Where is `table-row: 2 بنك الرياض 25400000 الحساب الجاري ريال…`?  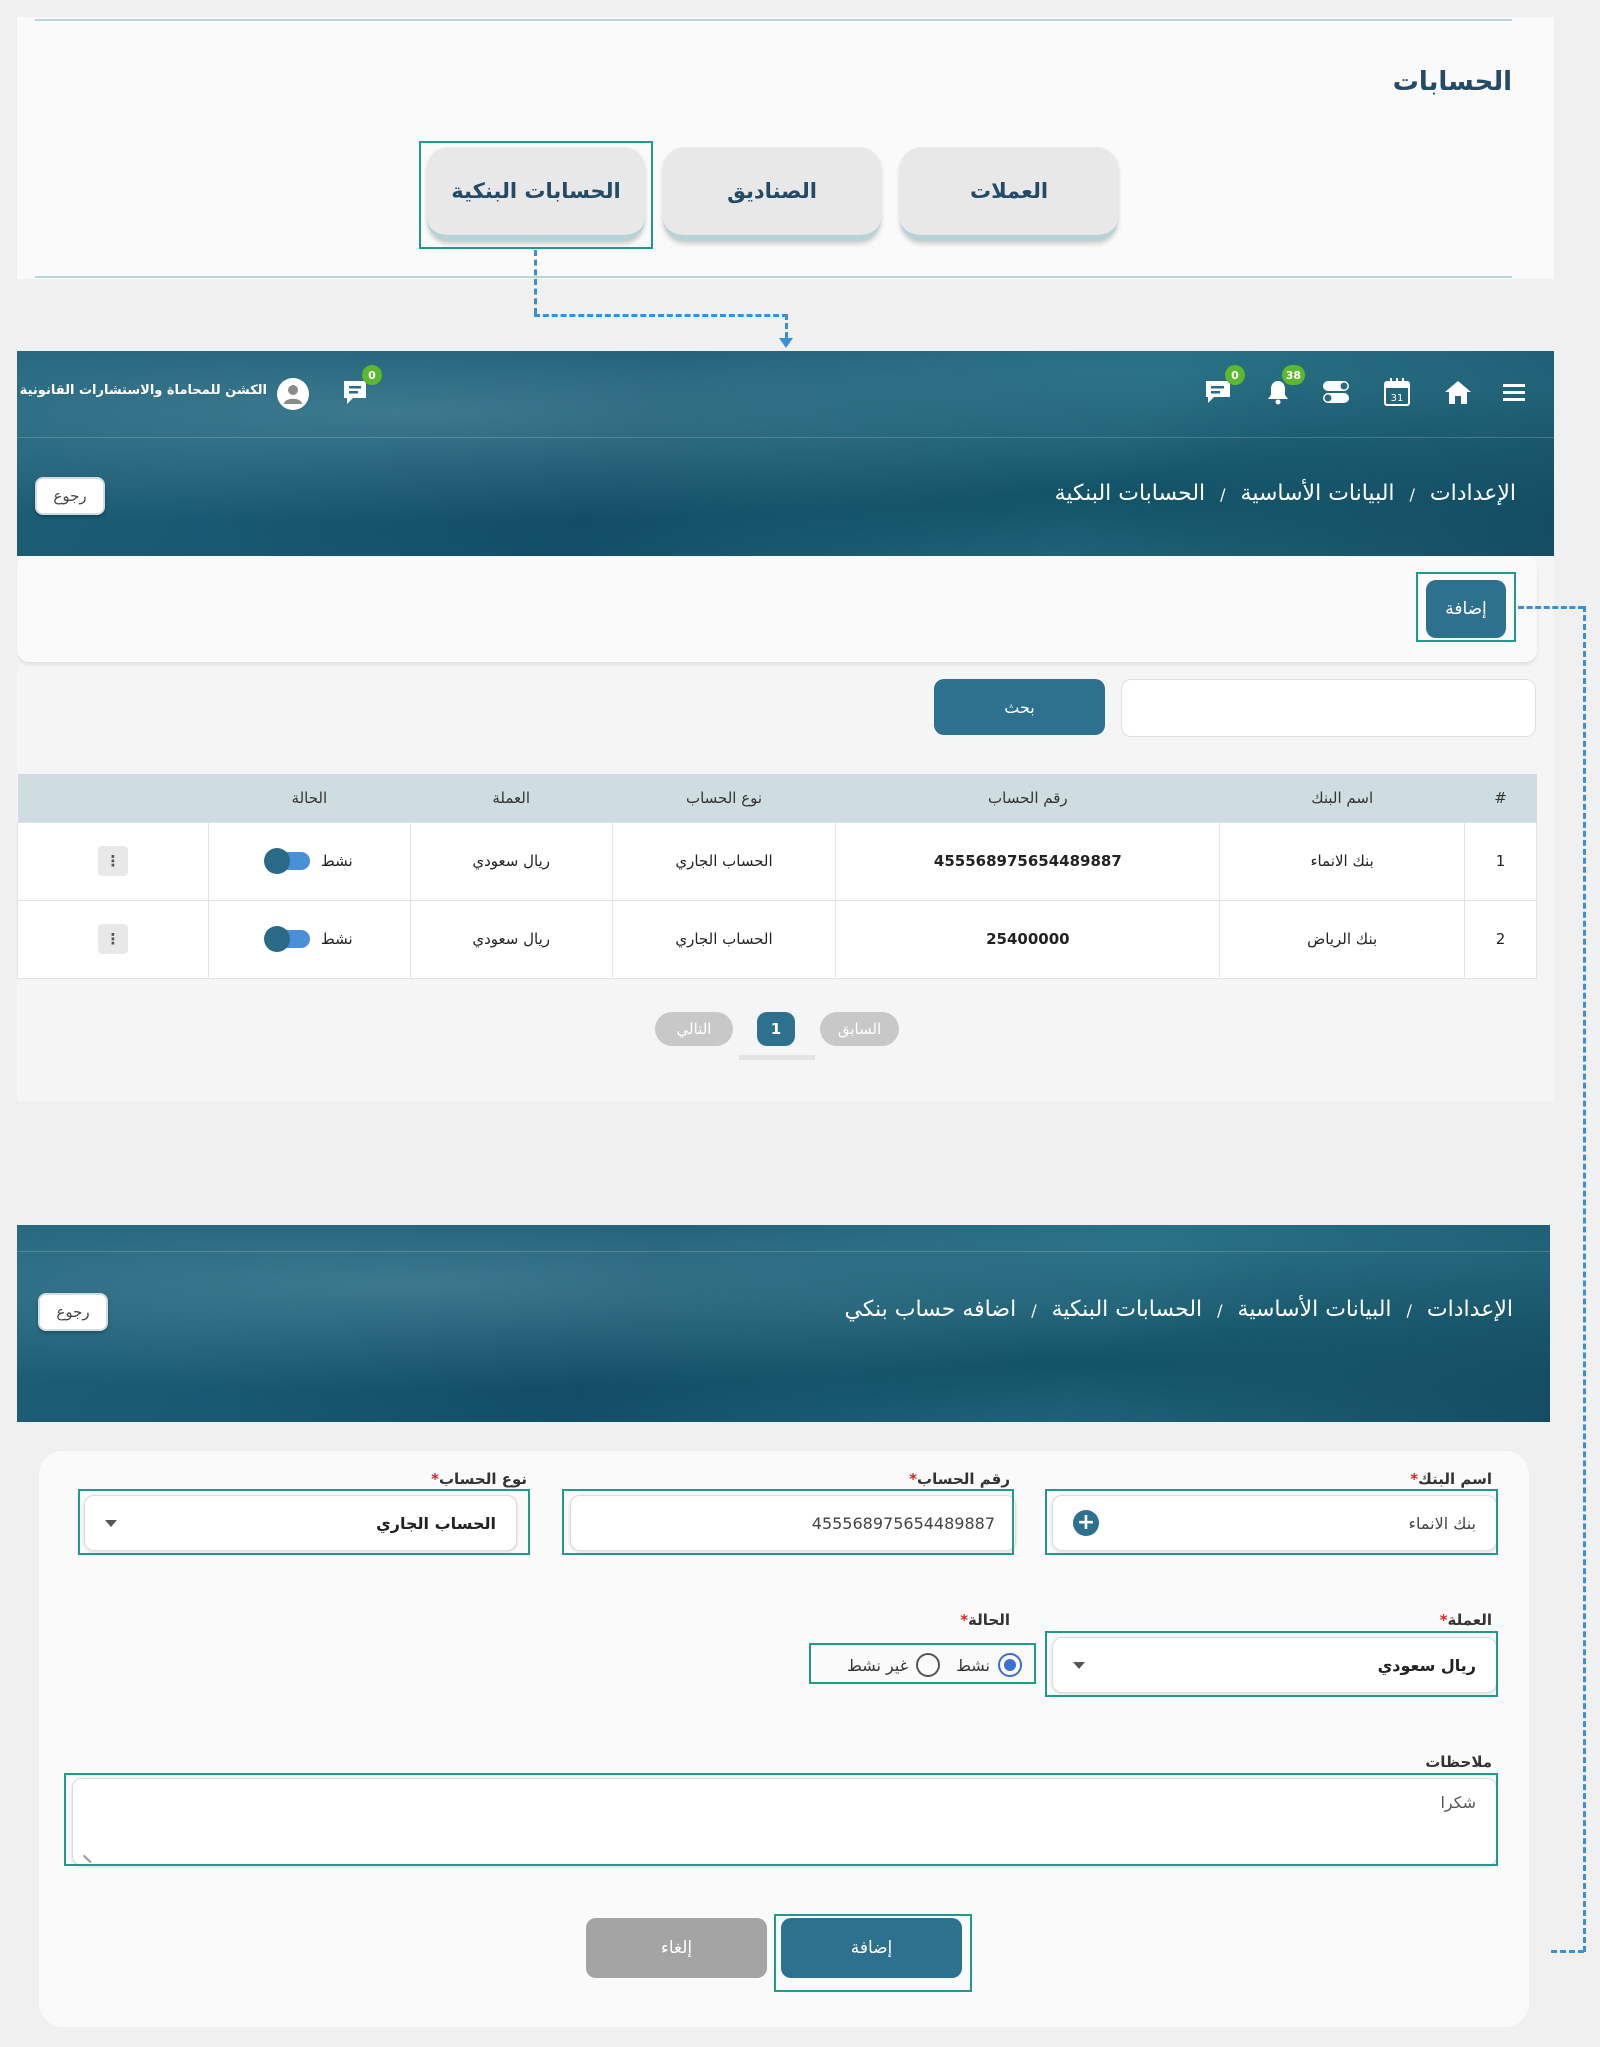 table-row: 2 بنك الرياض 25400000 الحساب الجاري ريال… is located at coordinates (777, 939).